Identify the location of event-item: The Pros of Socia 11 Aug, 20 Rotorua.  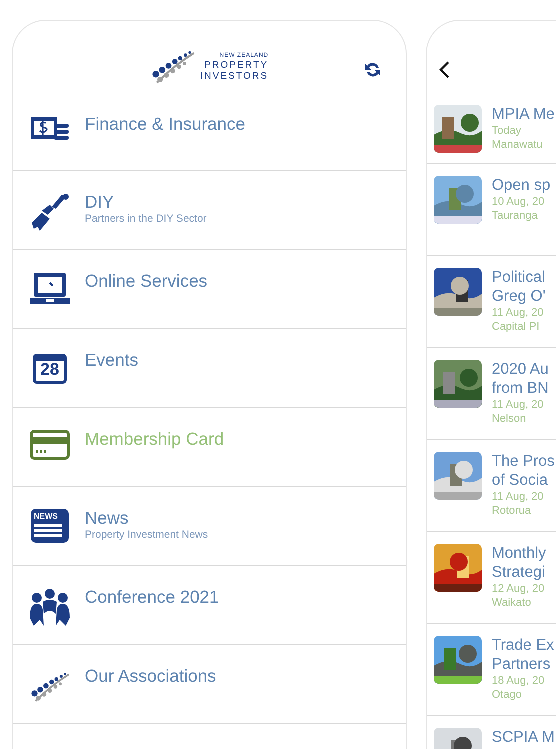
(491, 486).